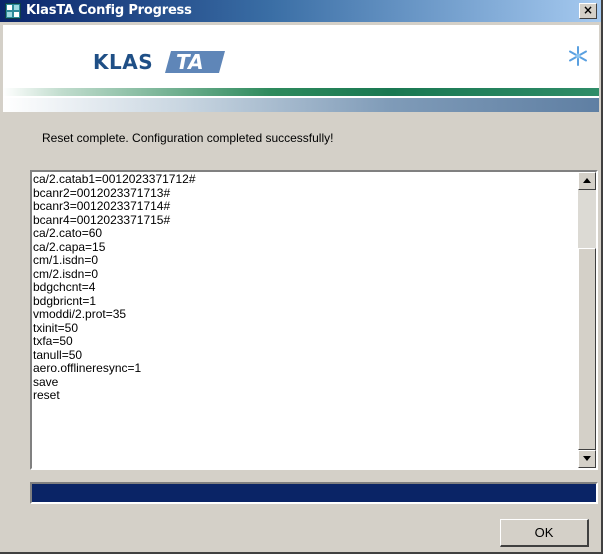 This screenshot has height=554, width=603. Describe the element at coordinates (114, 179) in the screenshot. I see `log-line: ca/2.catab1=0012023371712#` at that location.